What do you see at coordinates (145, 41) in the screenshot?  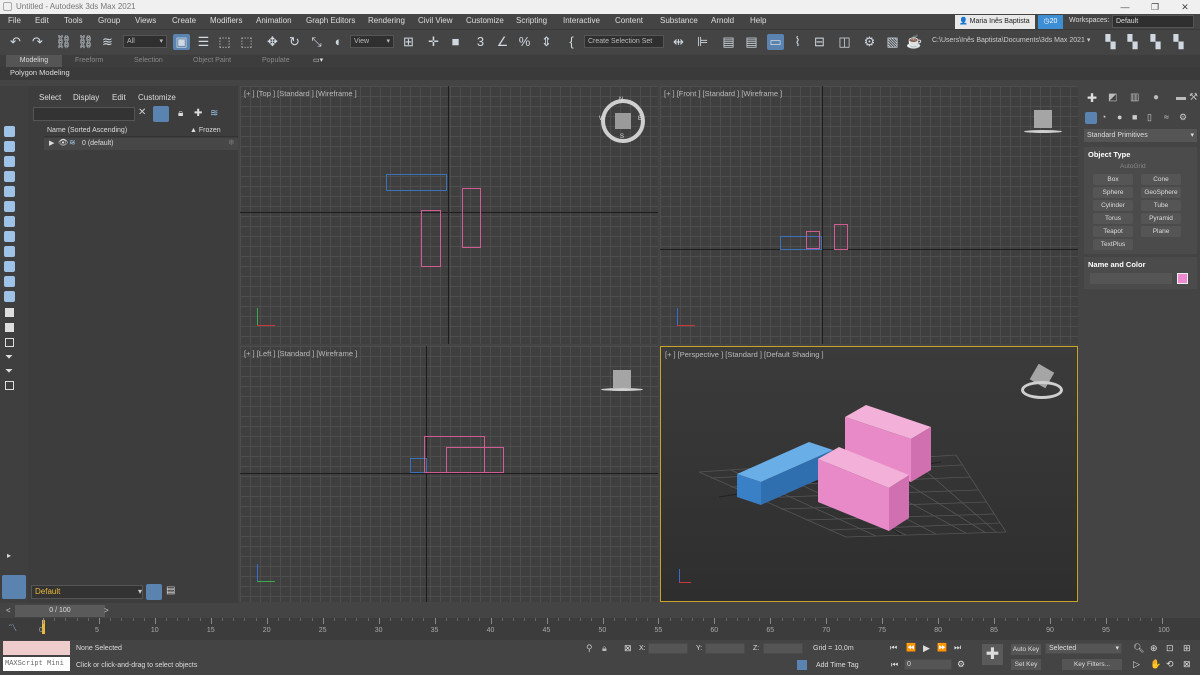 I see `selection-filter-dropdown: All ▾` at bounding box center [145, 41].